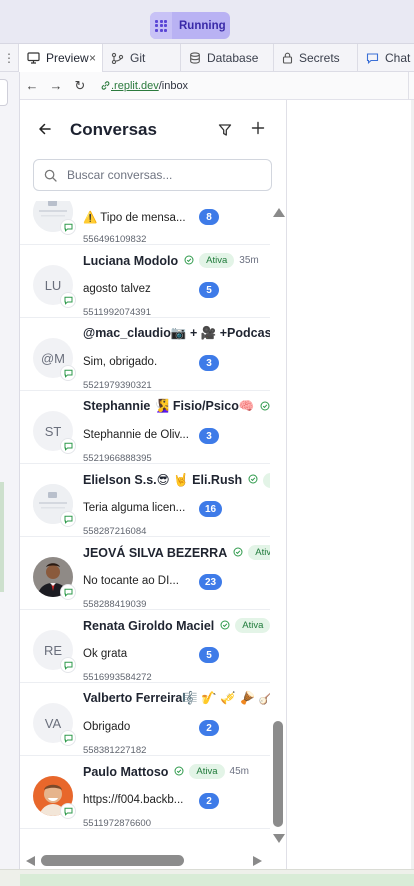 Image resolution: width=414 pixels, height=886 pixels. Describe the element at coordinates (190, 25) in the screenshot. I see `run-button: Running` at that location.